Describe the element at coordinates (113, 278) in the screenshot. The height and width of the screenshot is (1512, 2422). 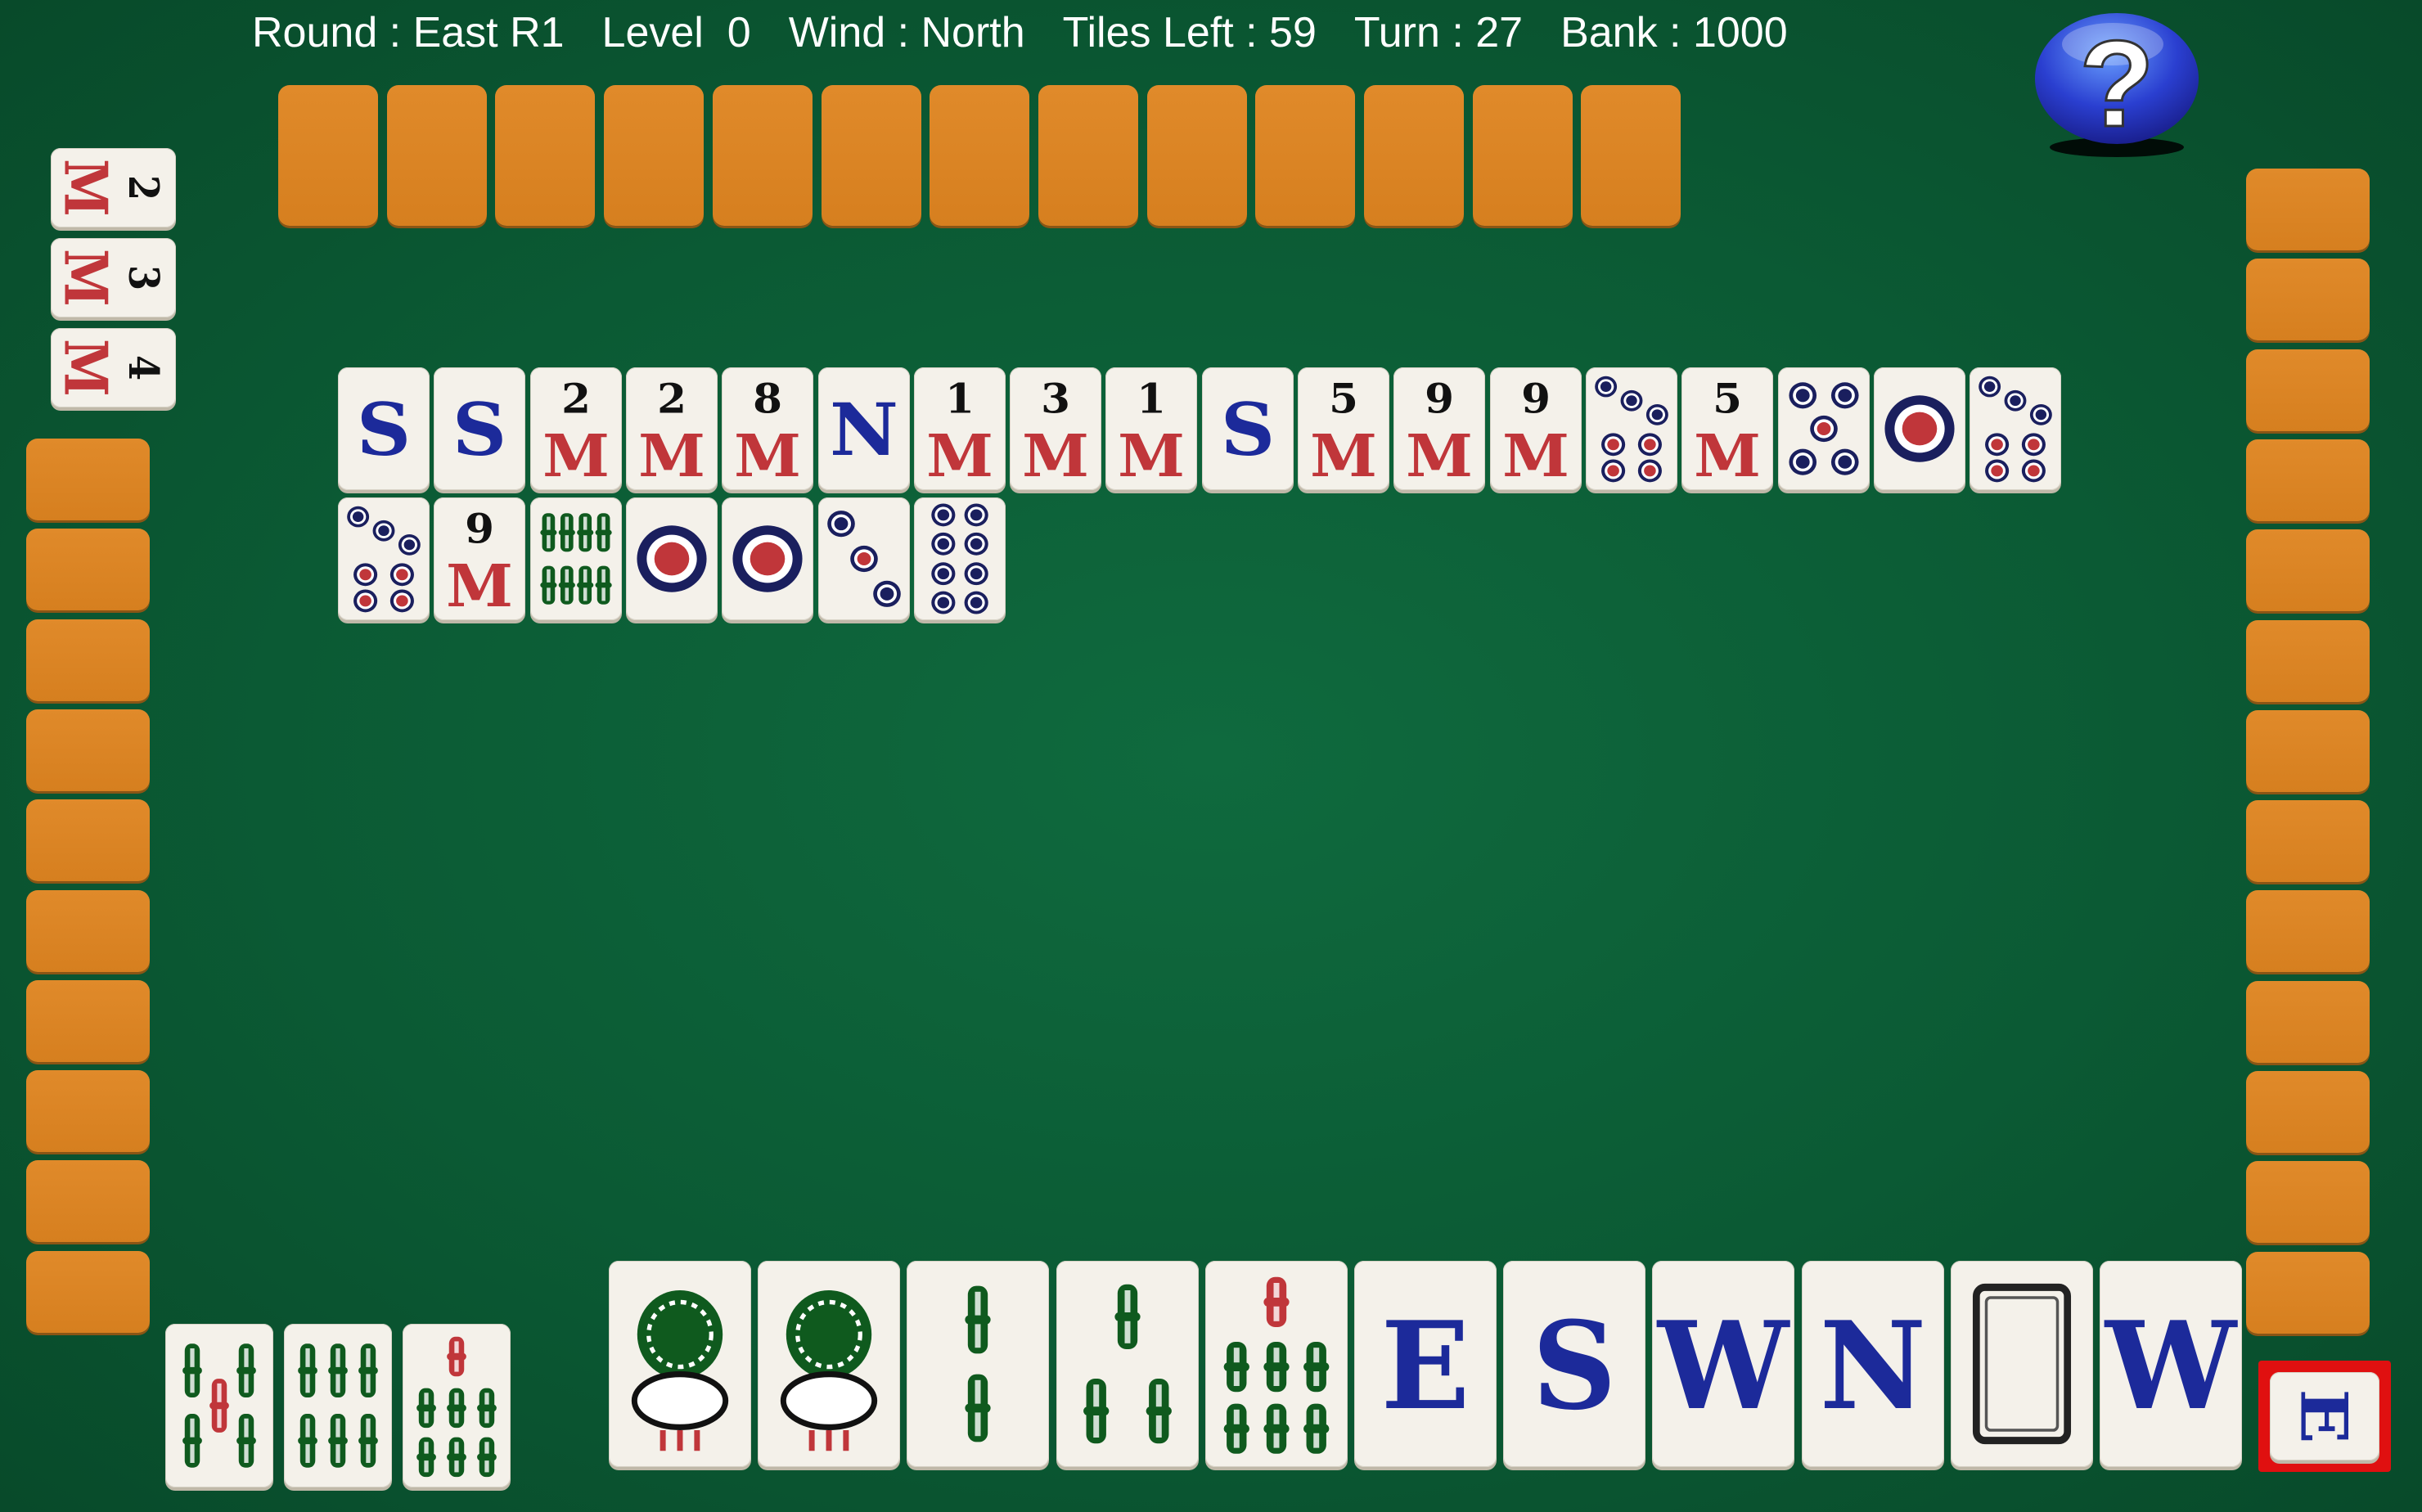
I see `meld-tile: 3M` at that location.